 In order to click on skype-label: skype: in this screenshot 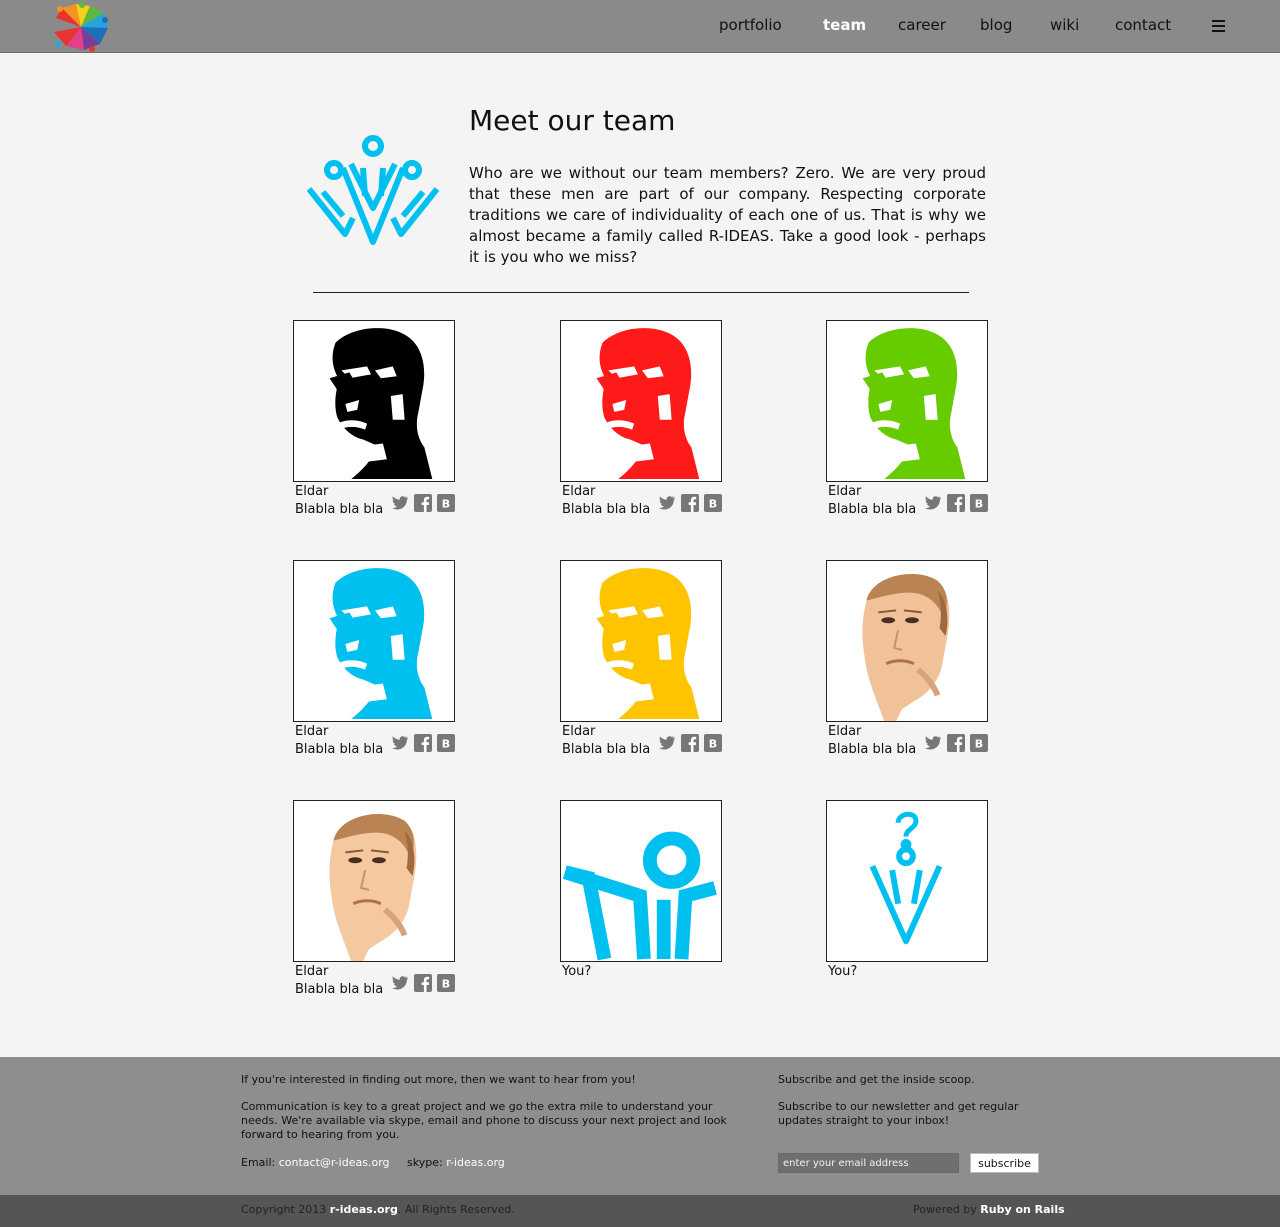, I will do `click(425, 1162)`.